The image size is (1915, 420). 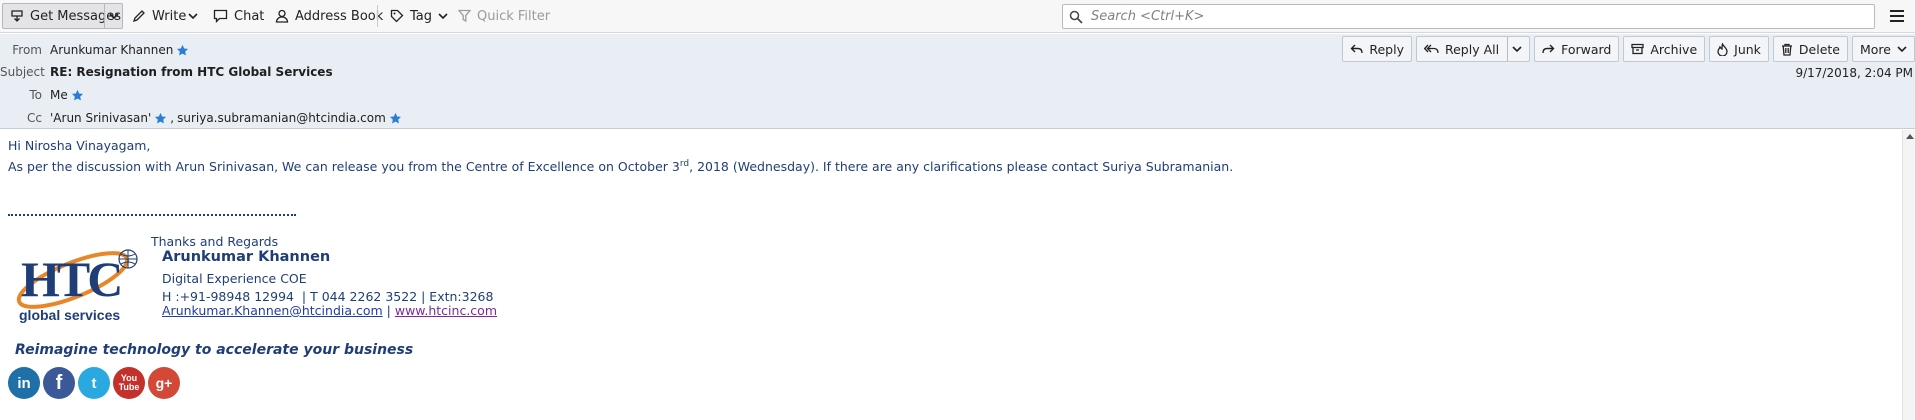 What do you see at coordinates (17, 16) in the screenshot?
I see `download-icon` at bounding box center [17, 16].